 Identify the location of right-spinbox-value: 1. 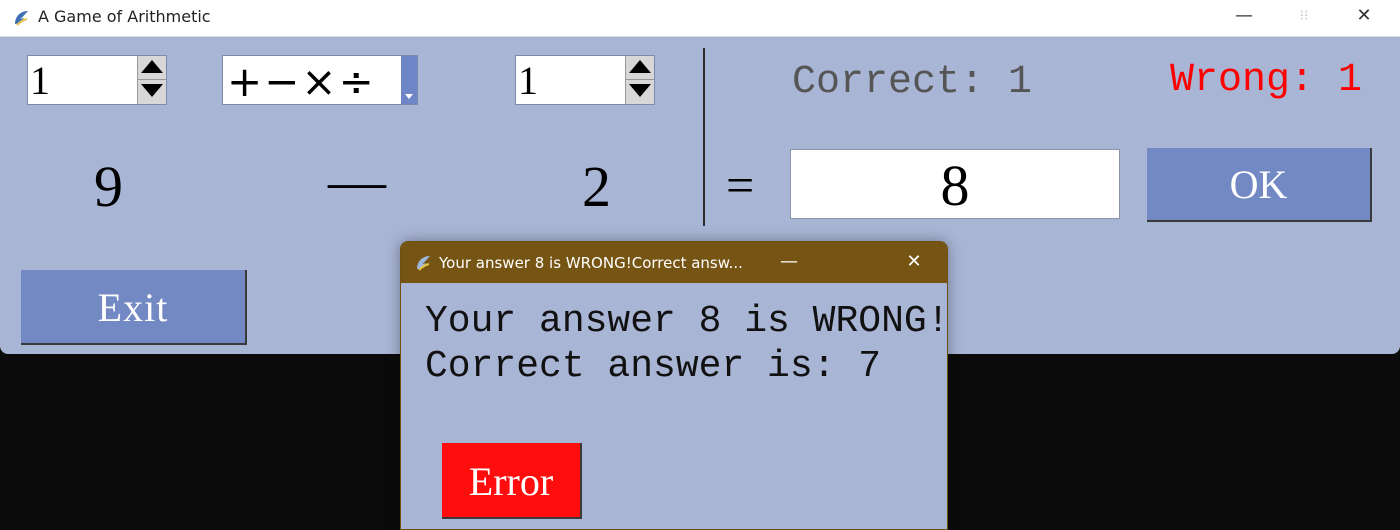
(528, 81).